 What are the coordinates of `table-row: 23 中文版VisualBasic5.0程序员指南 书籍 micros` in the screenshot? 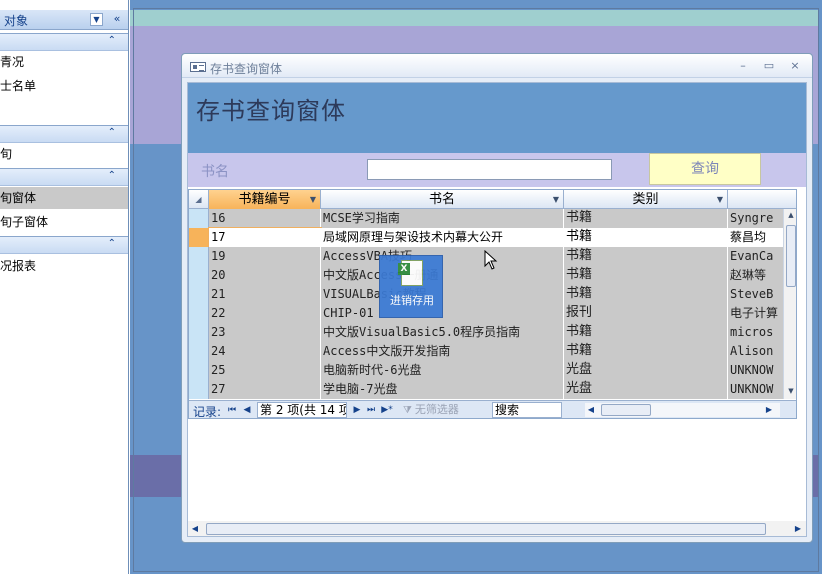 It's located at (492, 332).